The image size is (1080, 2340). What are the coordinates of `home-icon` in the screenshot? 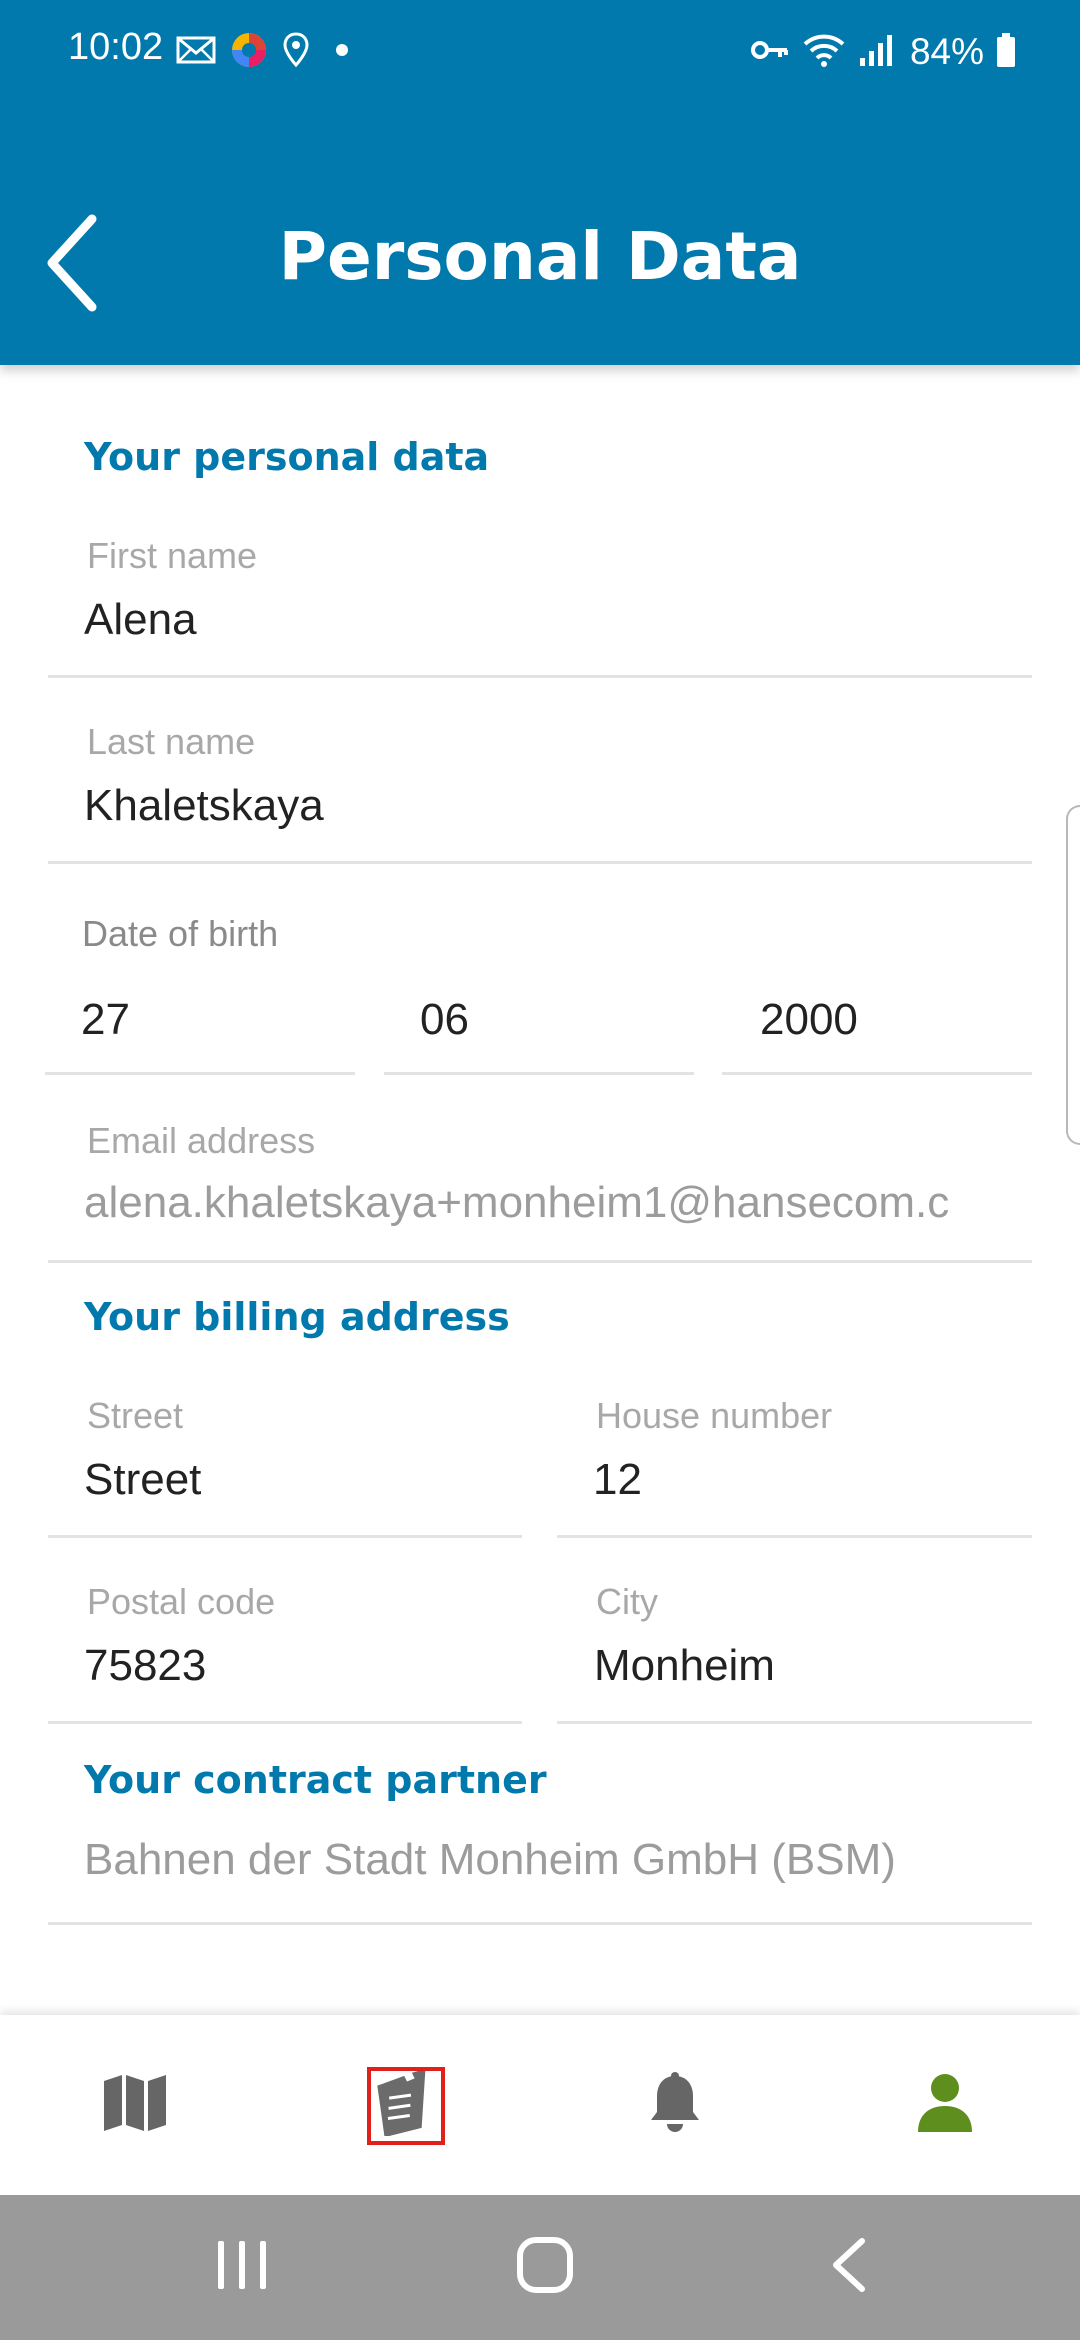 It's located at (545, 2267).